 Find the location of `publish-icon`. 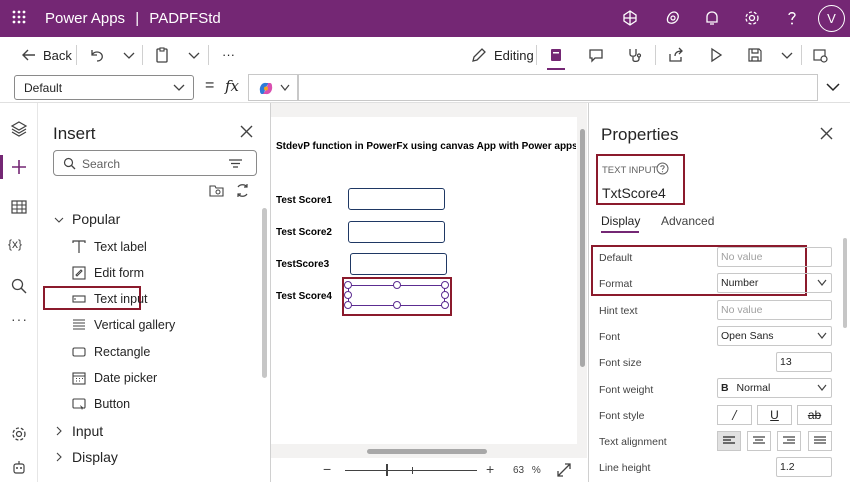

publish-icon is located at coordinates (820, 55).